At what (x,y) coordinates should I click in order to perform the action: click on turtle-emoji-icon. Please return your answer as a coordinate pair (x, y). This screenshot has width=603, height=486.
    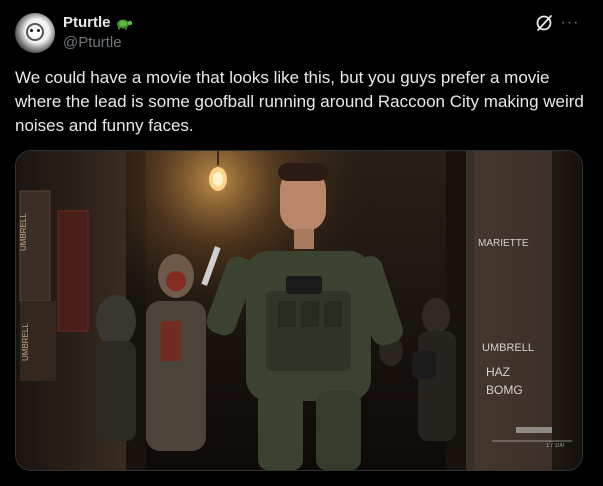
    Looking at the image, I should click on (124, 23).